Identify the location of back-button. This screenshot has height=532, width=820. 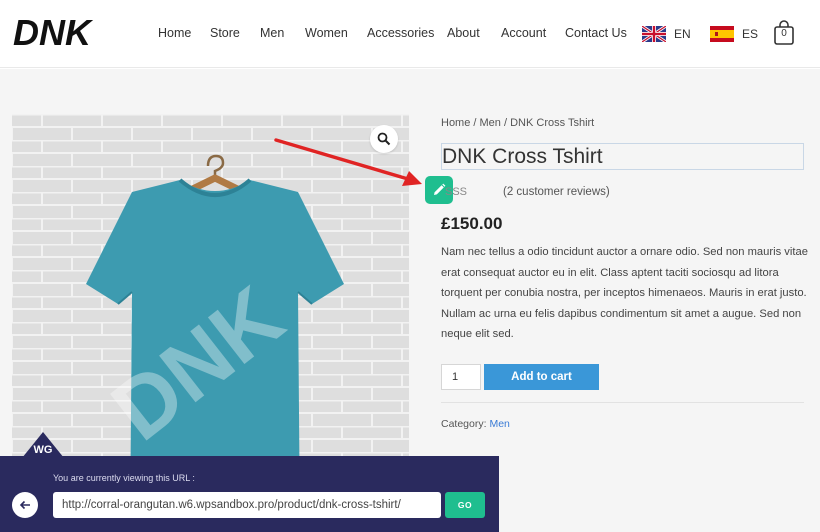
(25, 505).